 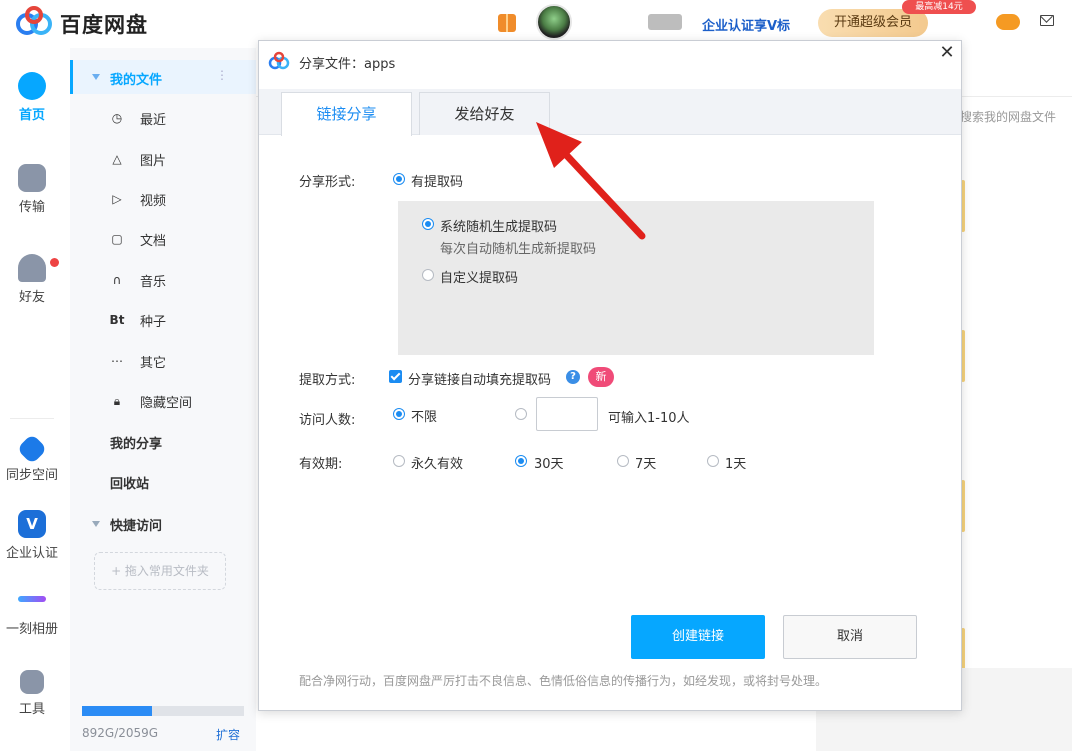 What do you see at coordinates (399, 461) in the screenshot?
I see `radio-permanent` at bounding box center [399, 461].